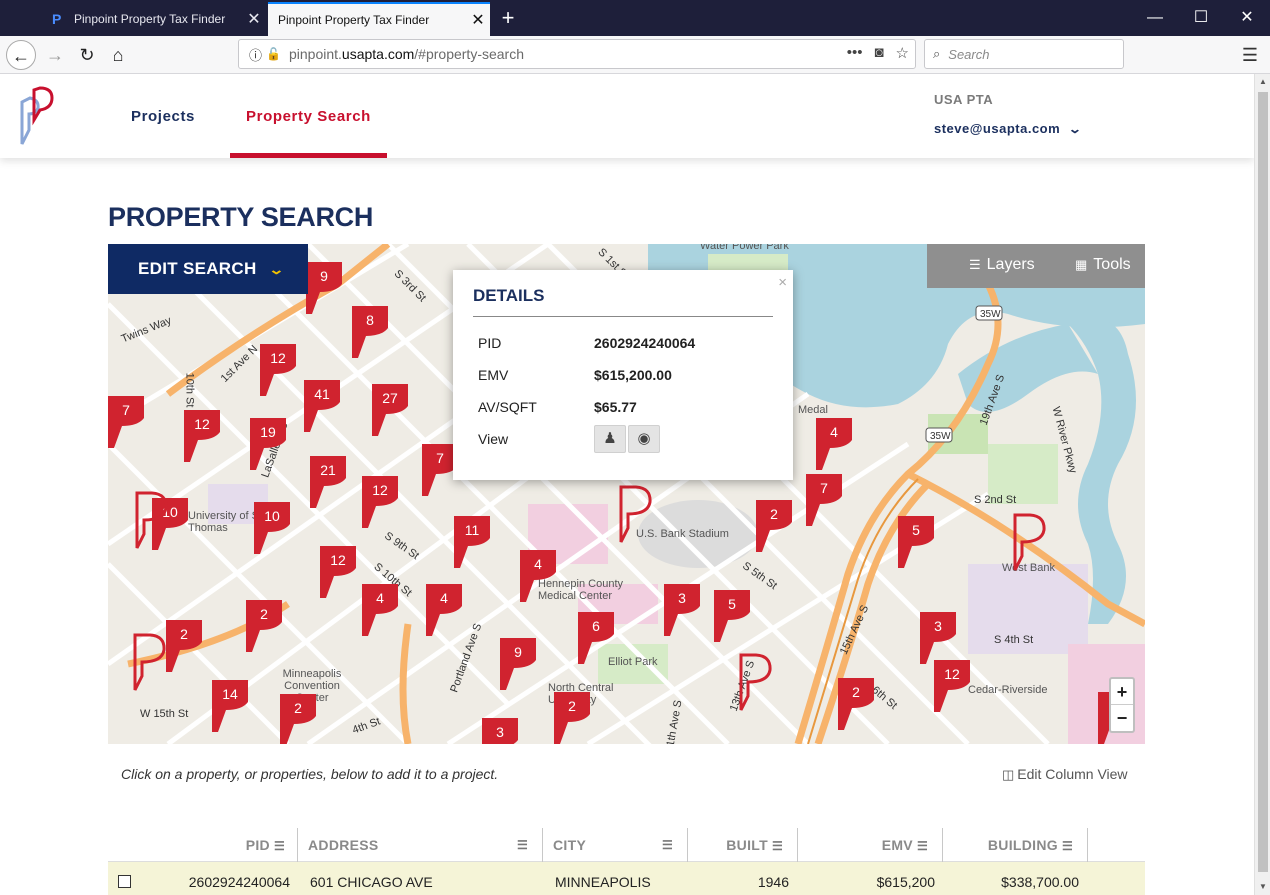 This screenshot has width=1270, height=895. I want to click on cluster-pin: 11, so click(472, 542).